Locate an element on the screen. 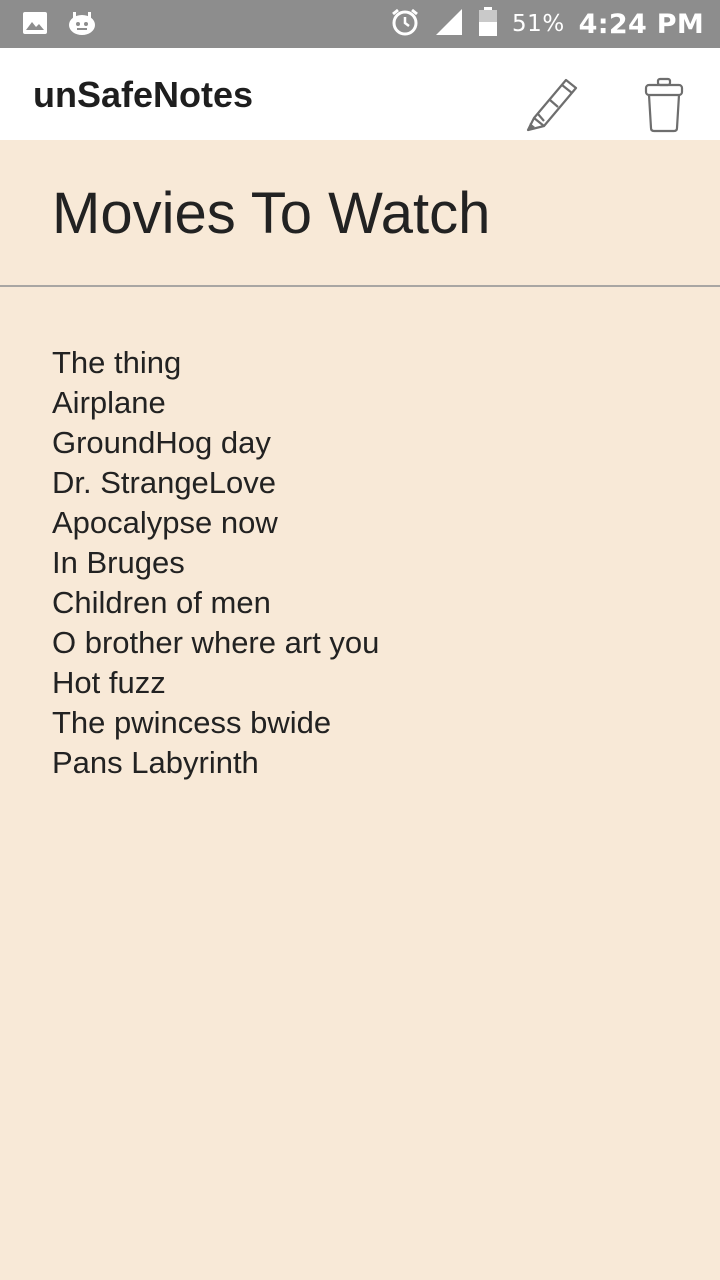 The height and width of the screenshot is (1280, 720). trash-icon is located at coordinates (664, 107).